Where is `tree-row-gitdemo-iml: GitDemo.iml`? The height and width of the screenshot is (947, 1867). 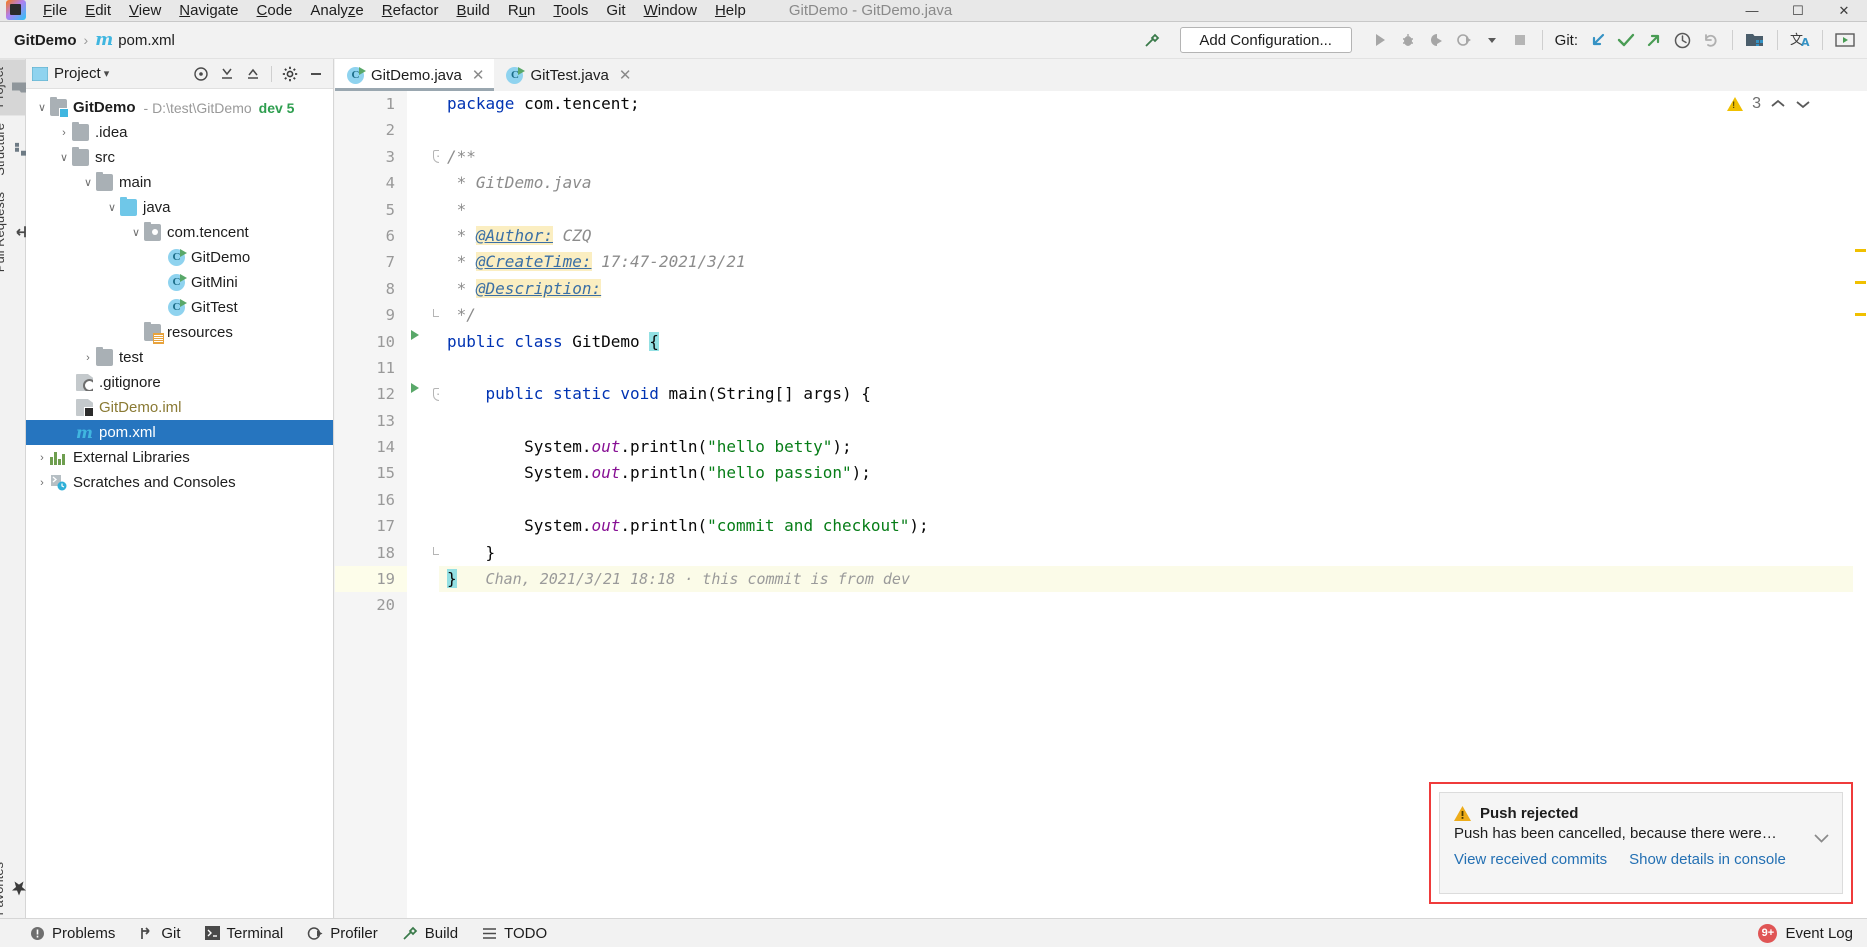
tree-row-gitdemo-iml: GitDemo.iml is located at coordinates (179, 407).